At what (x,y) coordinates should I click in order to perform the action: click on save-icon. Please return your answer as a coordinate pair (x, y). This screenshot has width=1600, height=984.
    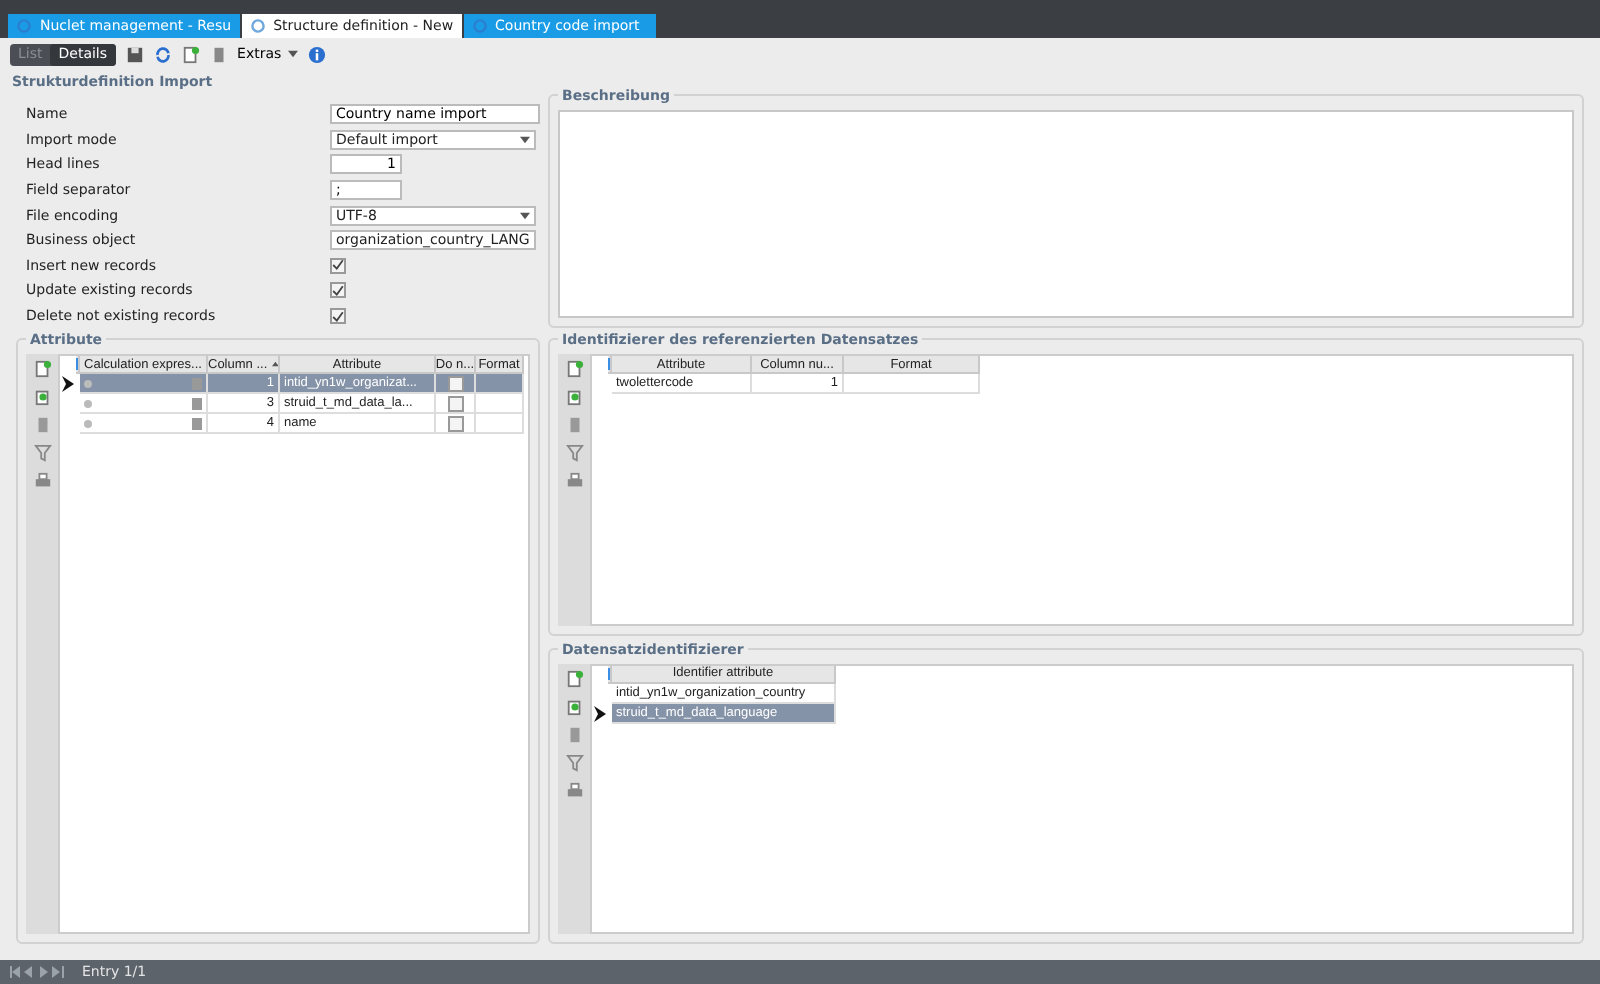
    Looking at the image, I should click on (134, 54).